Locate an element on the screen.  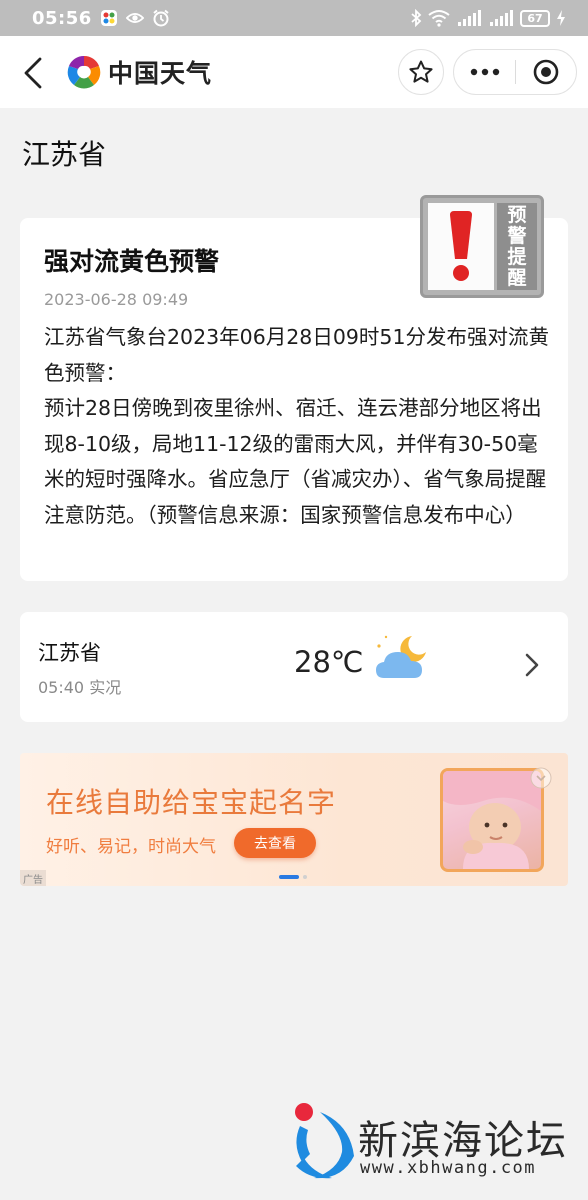
more-dots-icon is located at coordinates (484, 72).